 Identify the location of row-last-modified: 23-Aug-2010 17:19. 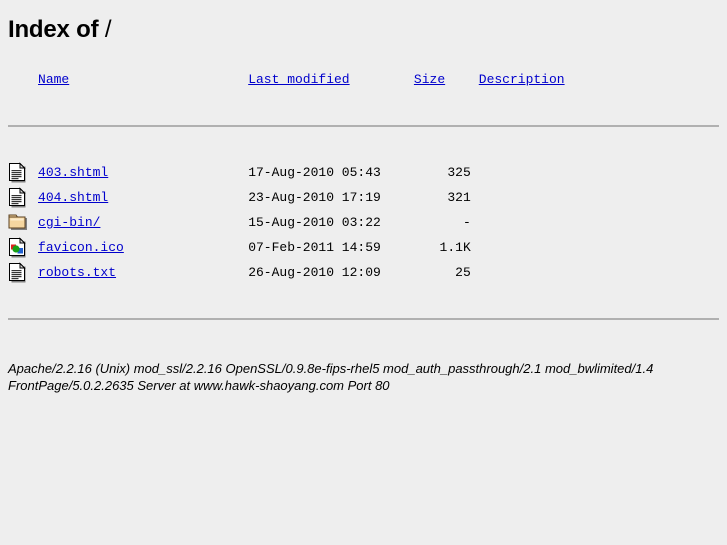
(314, 197).